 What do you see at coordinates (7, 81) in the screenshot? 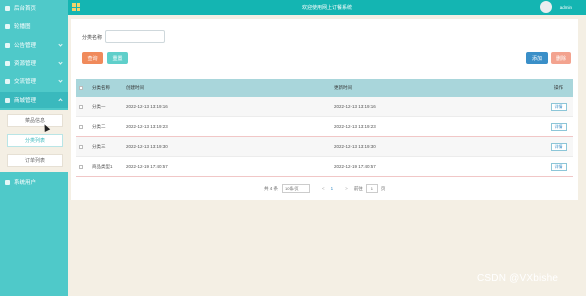
I see `chat-icon` at bounding box center [7, 81].